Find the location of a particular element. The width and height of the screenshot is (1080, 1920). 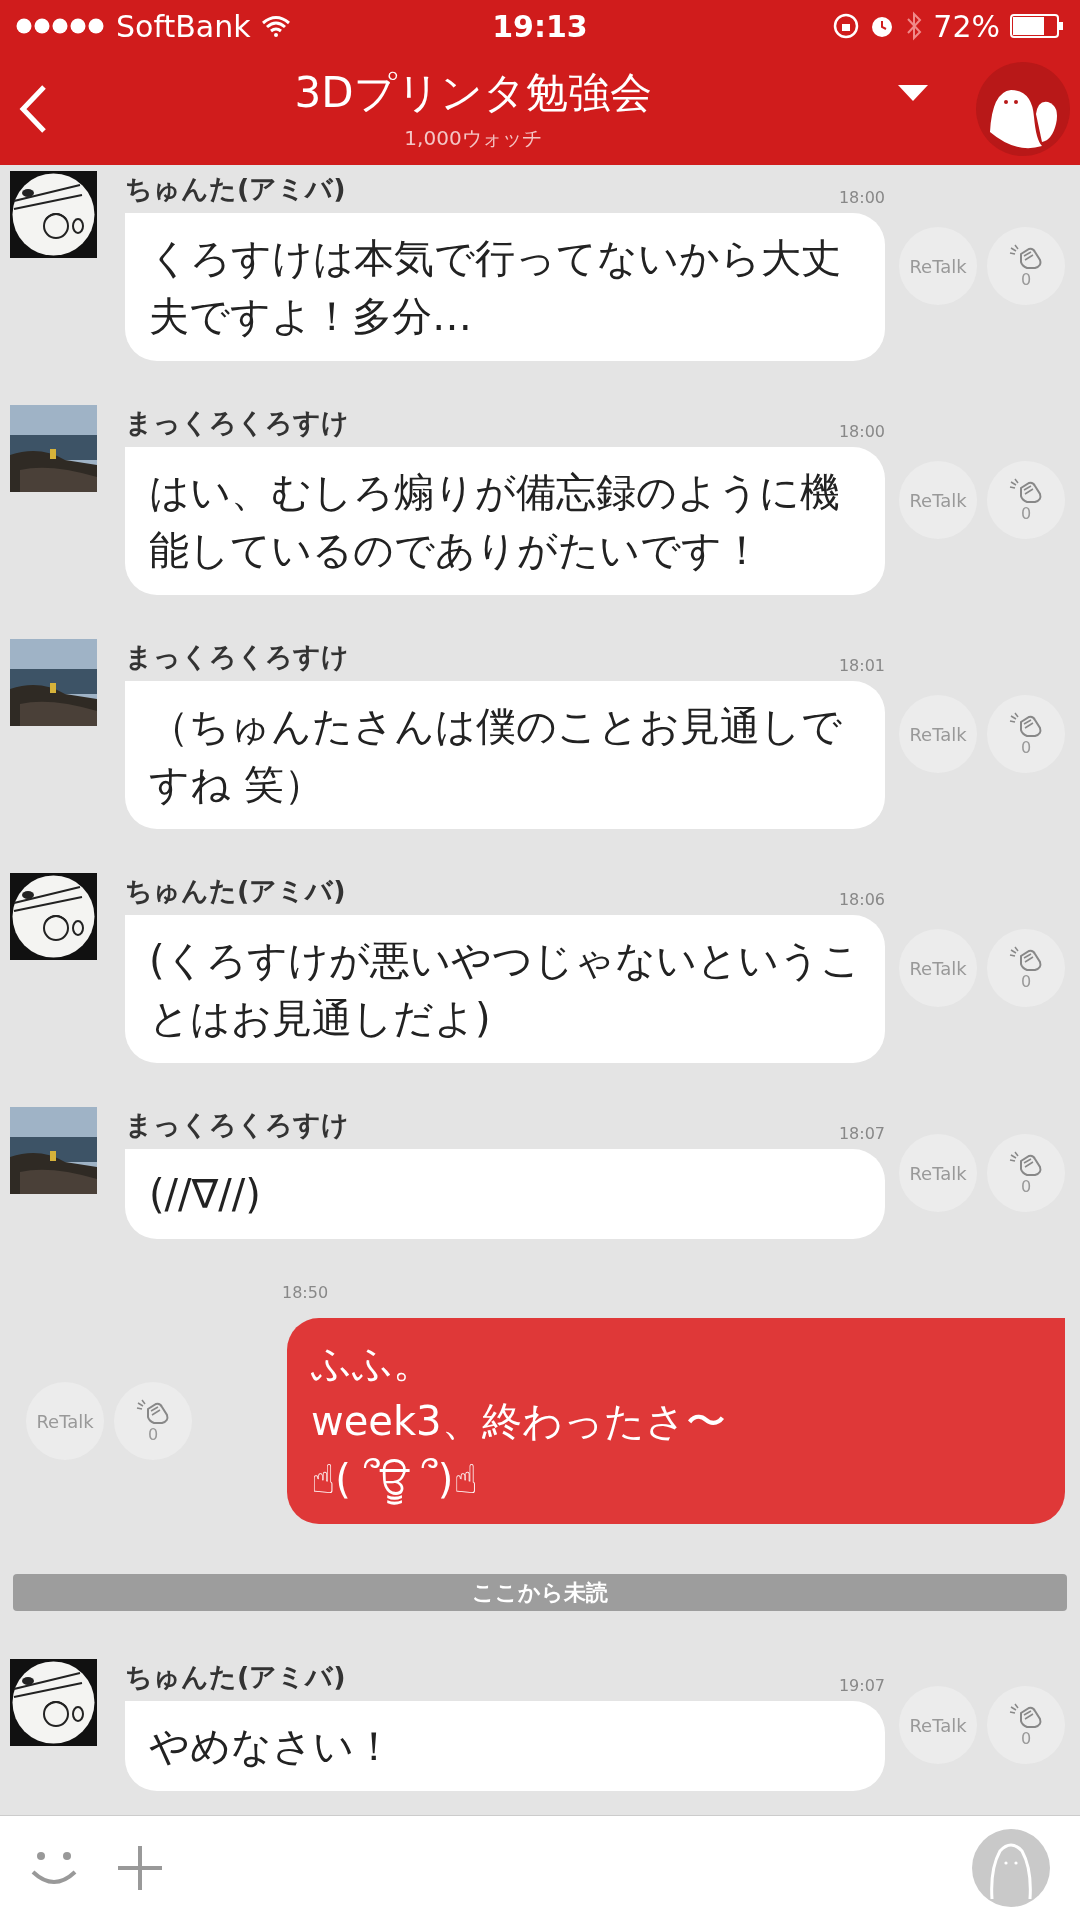

plus-icon is located at coordinates (140, 1868).